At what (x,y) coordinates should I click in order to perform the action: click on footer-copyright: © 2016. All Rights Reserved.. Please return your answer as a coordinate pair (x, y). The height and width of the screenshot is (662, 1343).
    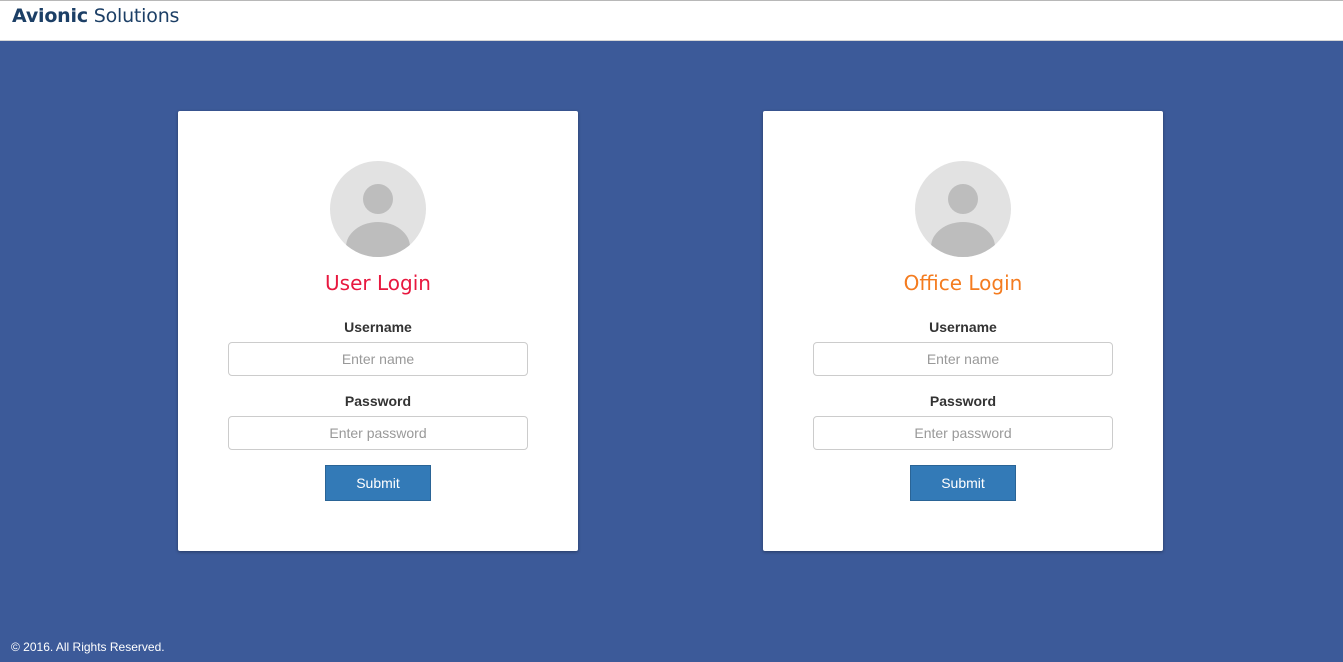
    Looking at the image, I should click on (88, 647).